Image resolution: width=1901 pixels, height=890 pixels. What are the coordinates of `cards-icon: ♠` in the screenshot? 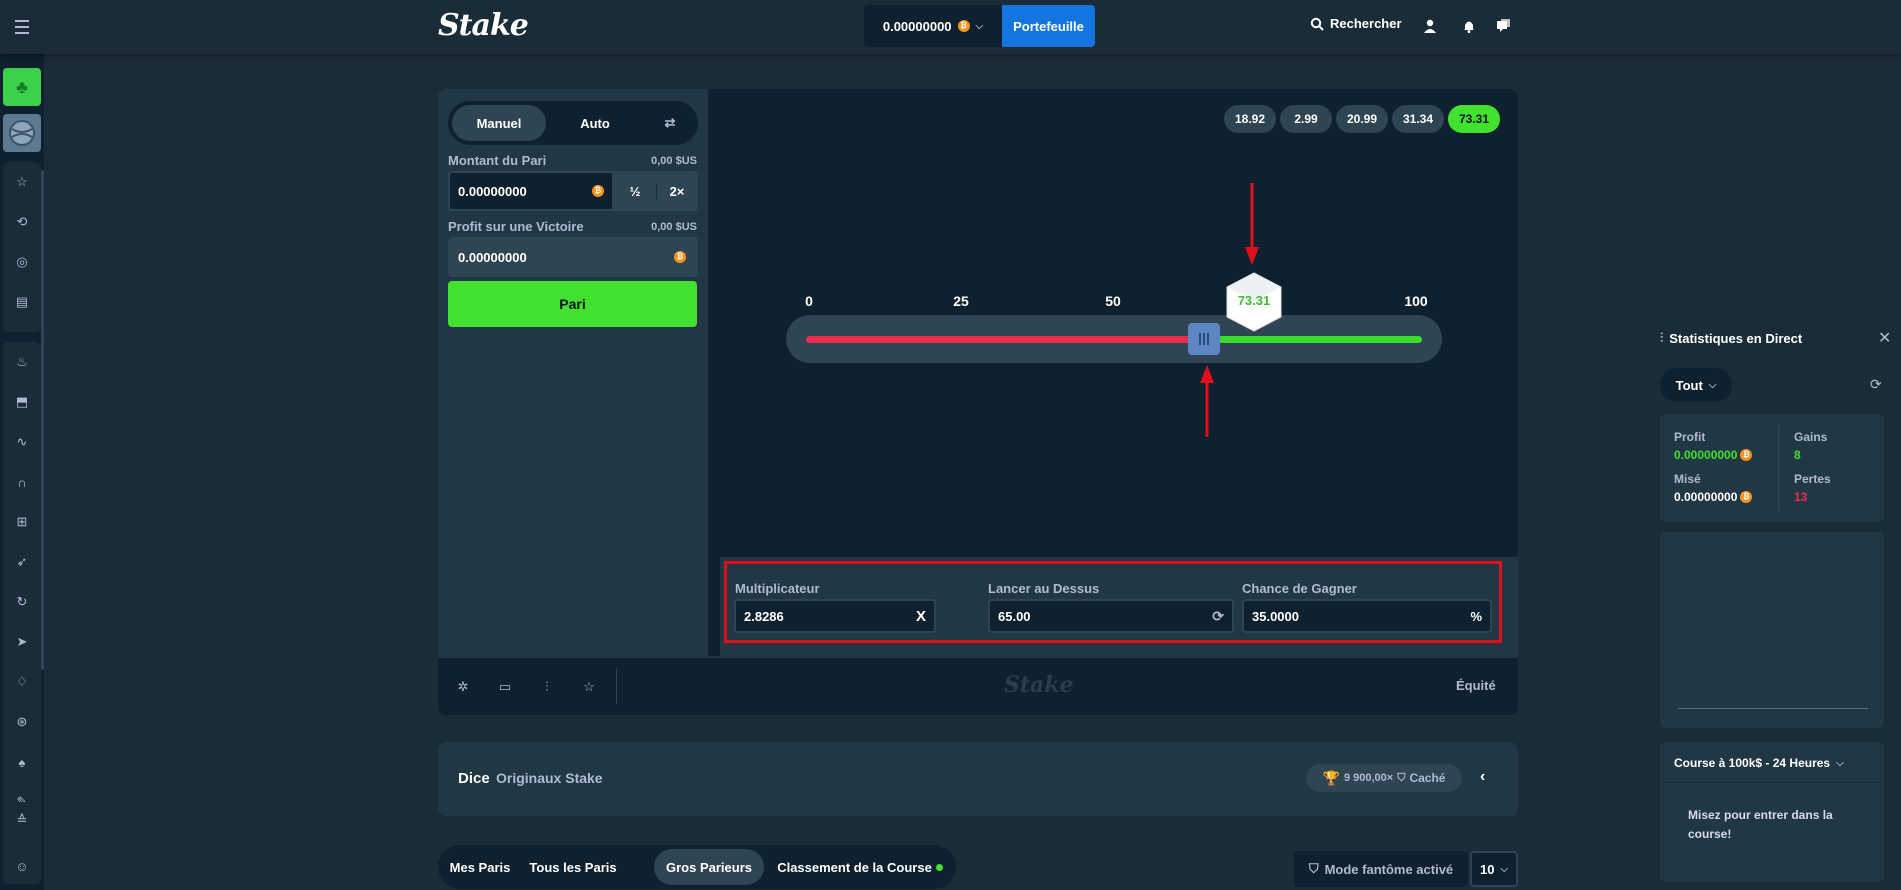 It's located at (22, 762).